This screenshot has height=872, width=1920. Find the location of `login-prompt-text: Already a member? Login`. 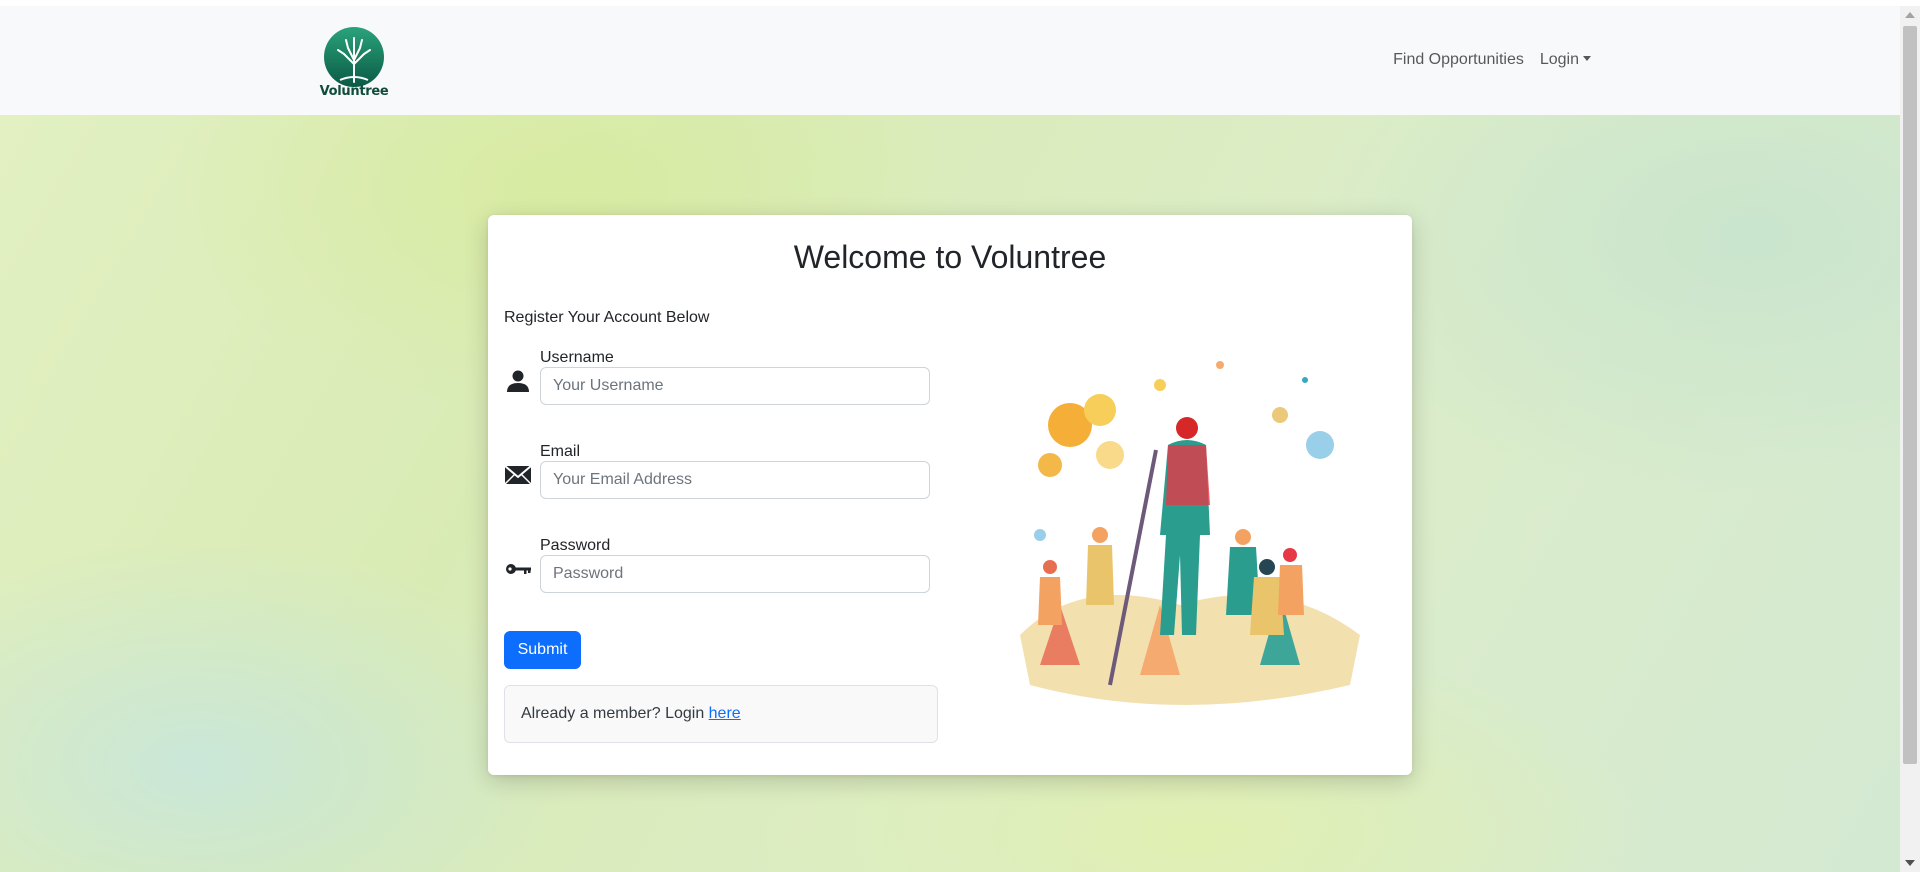

login-prompt-text: Already a member? Login is located at coordinates (615, 713).